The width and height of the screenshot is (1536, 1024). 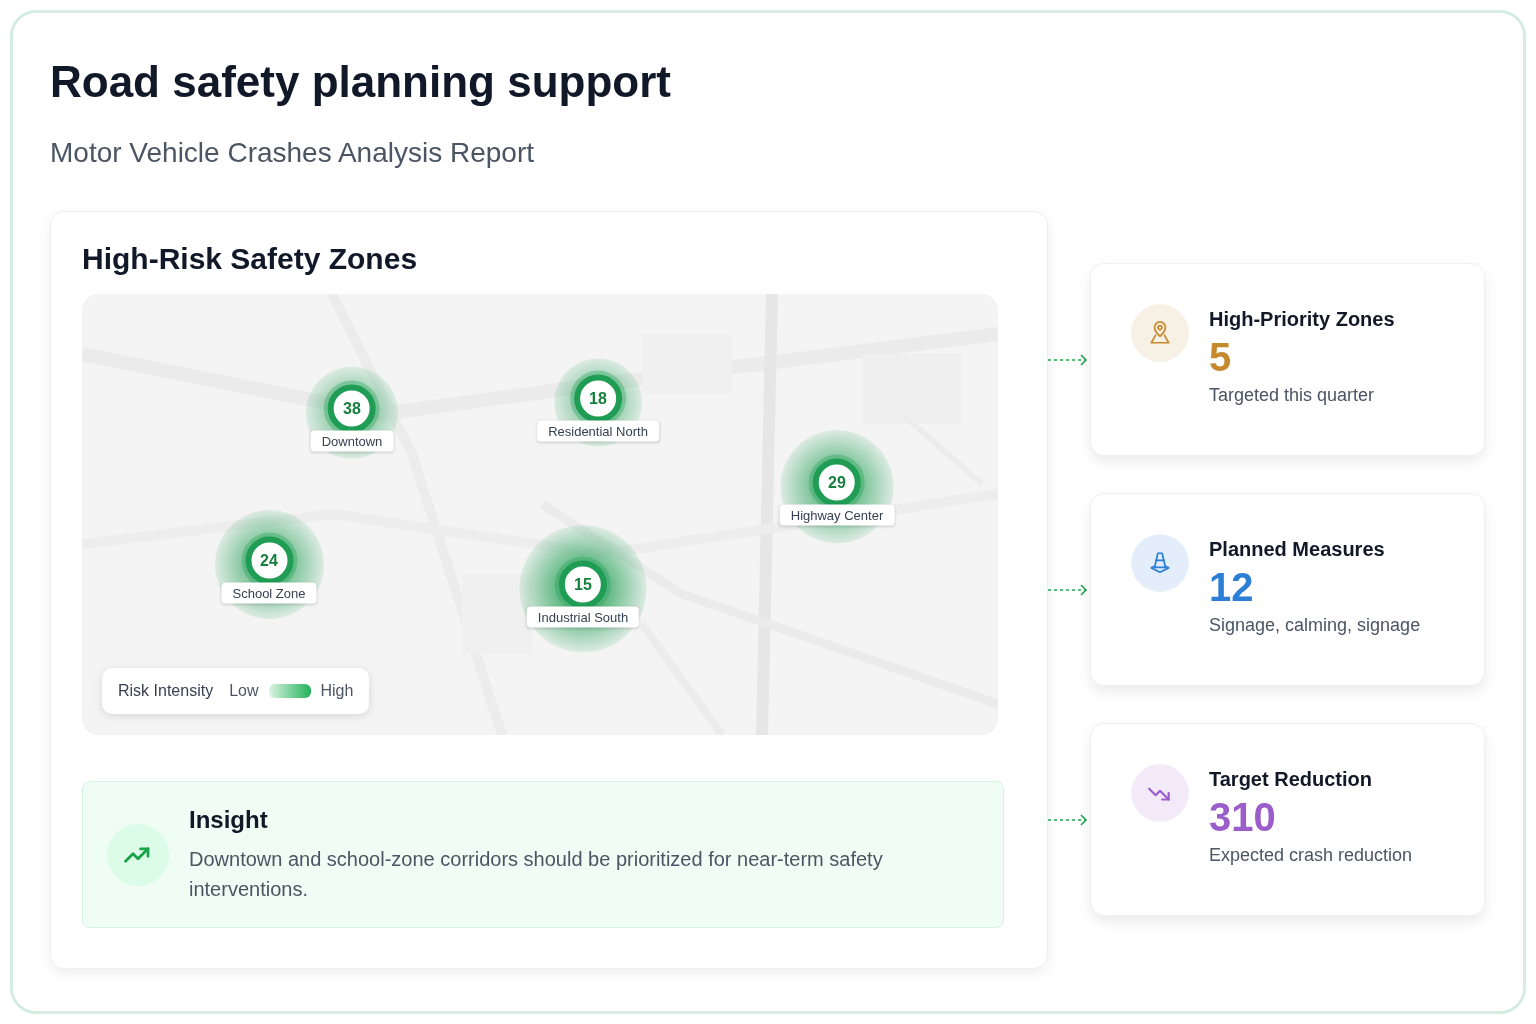 What do you see at coordinates (1297, 549) in the screenshot?
I see `stat-title: Planned Measures` at bounding box center [1297, 549].